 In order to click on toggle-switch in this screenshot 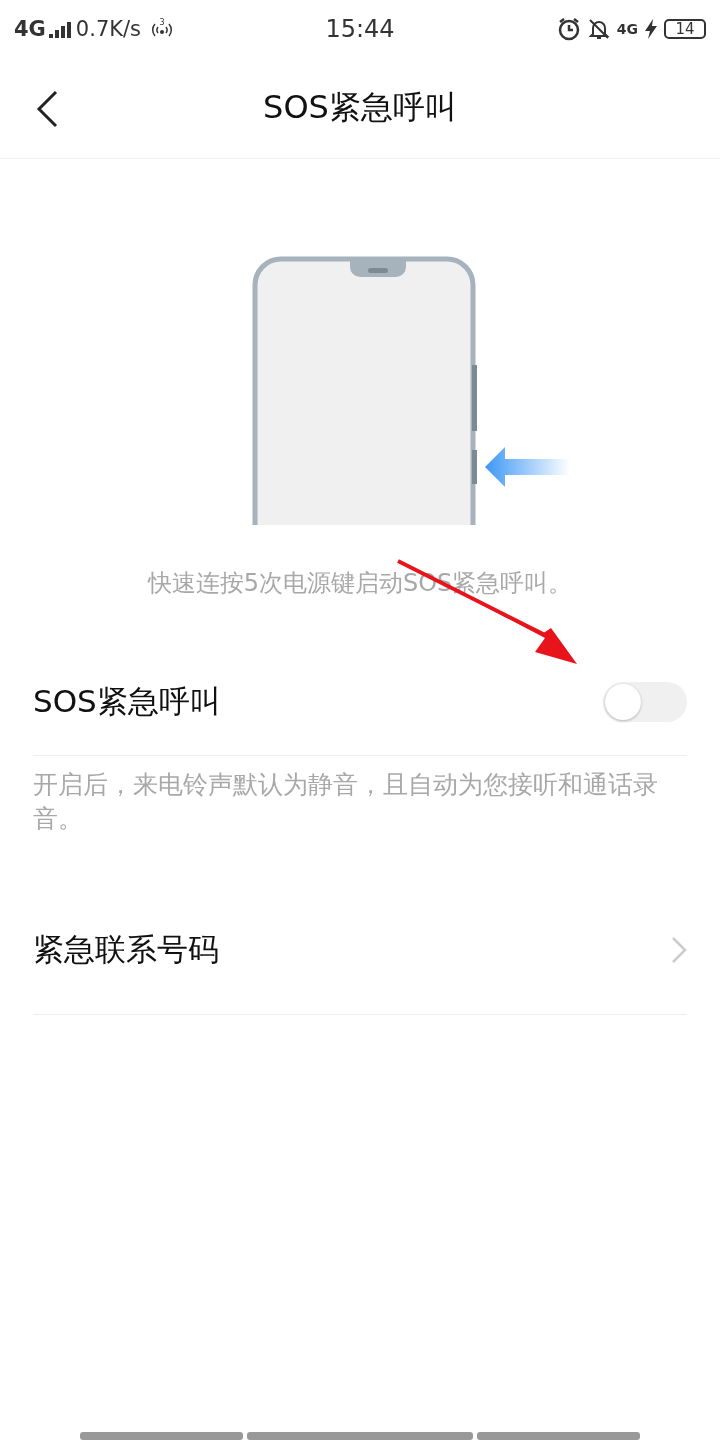, I will do `click(645, 702)`.